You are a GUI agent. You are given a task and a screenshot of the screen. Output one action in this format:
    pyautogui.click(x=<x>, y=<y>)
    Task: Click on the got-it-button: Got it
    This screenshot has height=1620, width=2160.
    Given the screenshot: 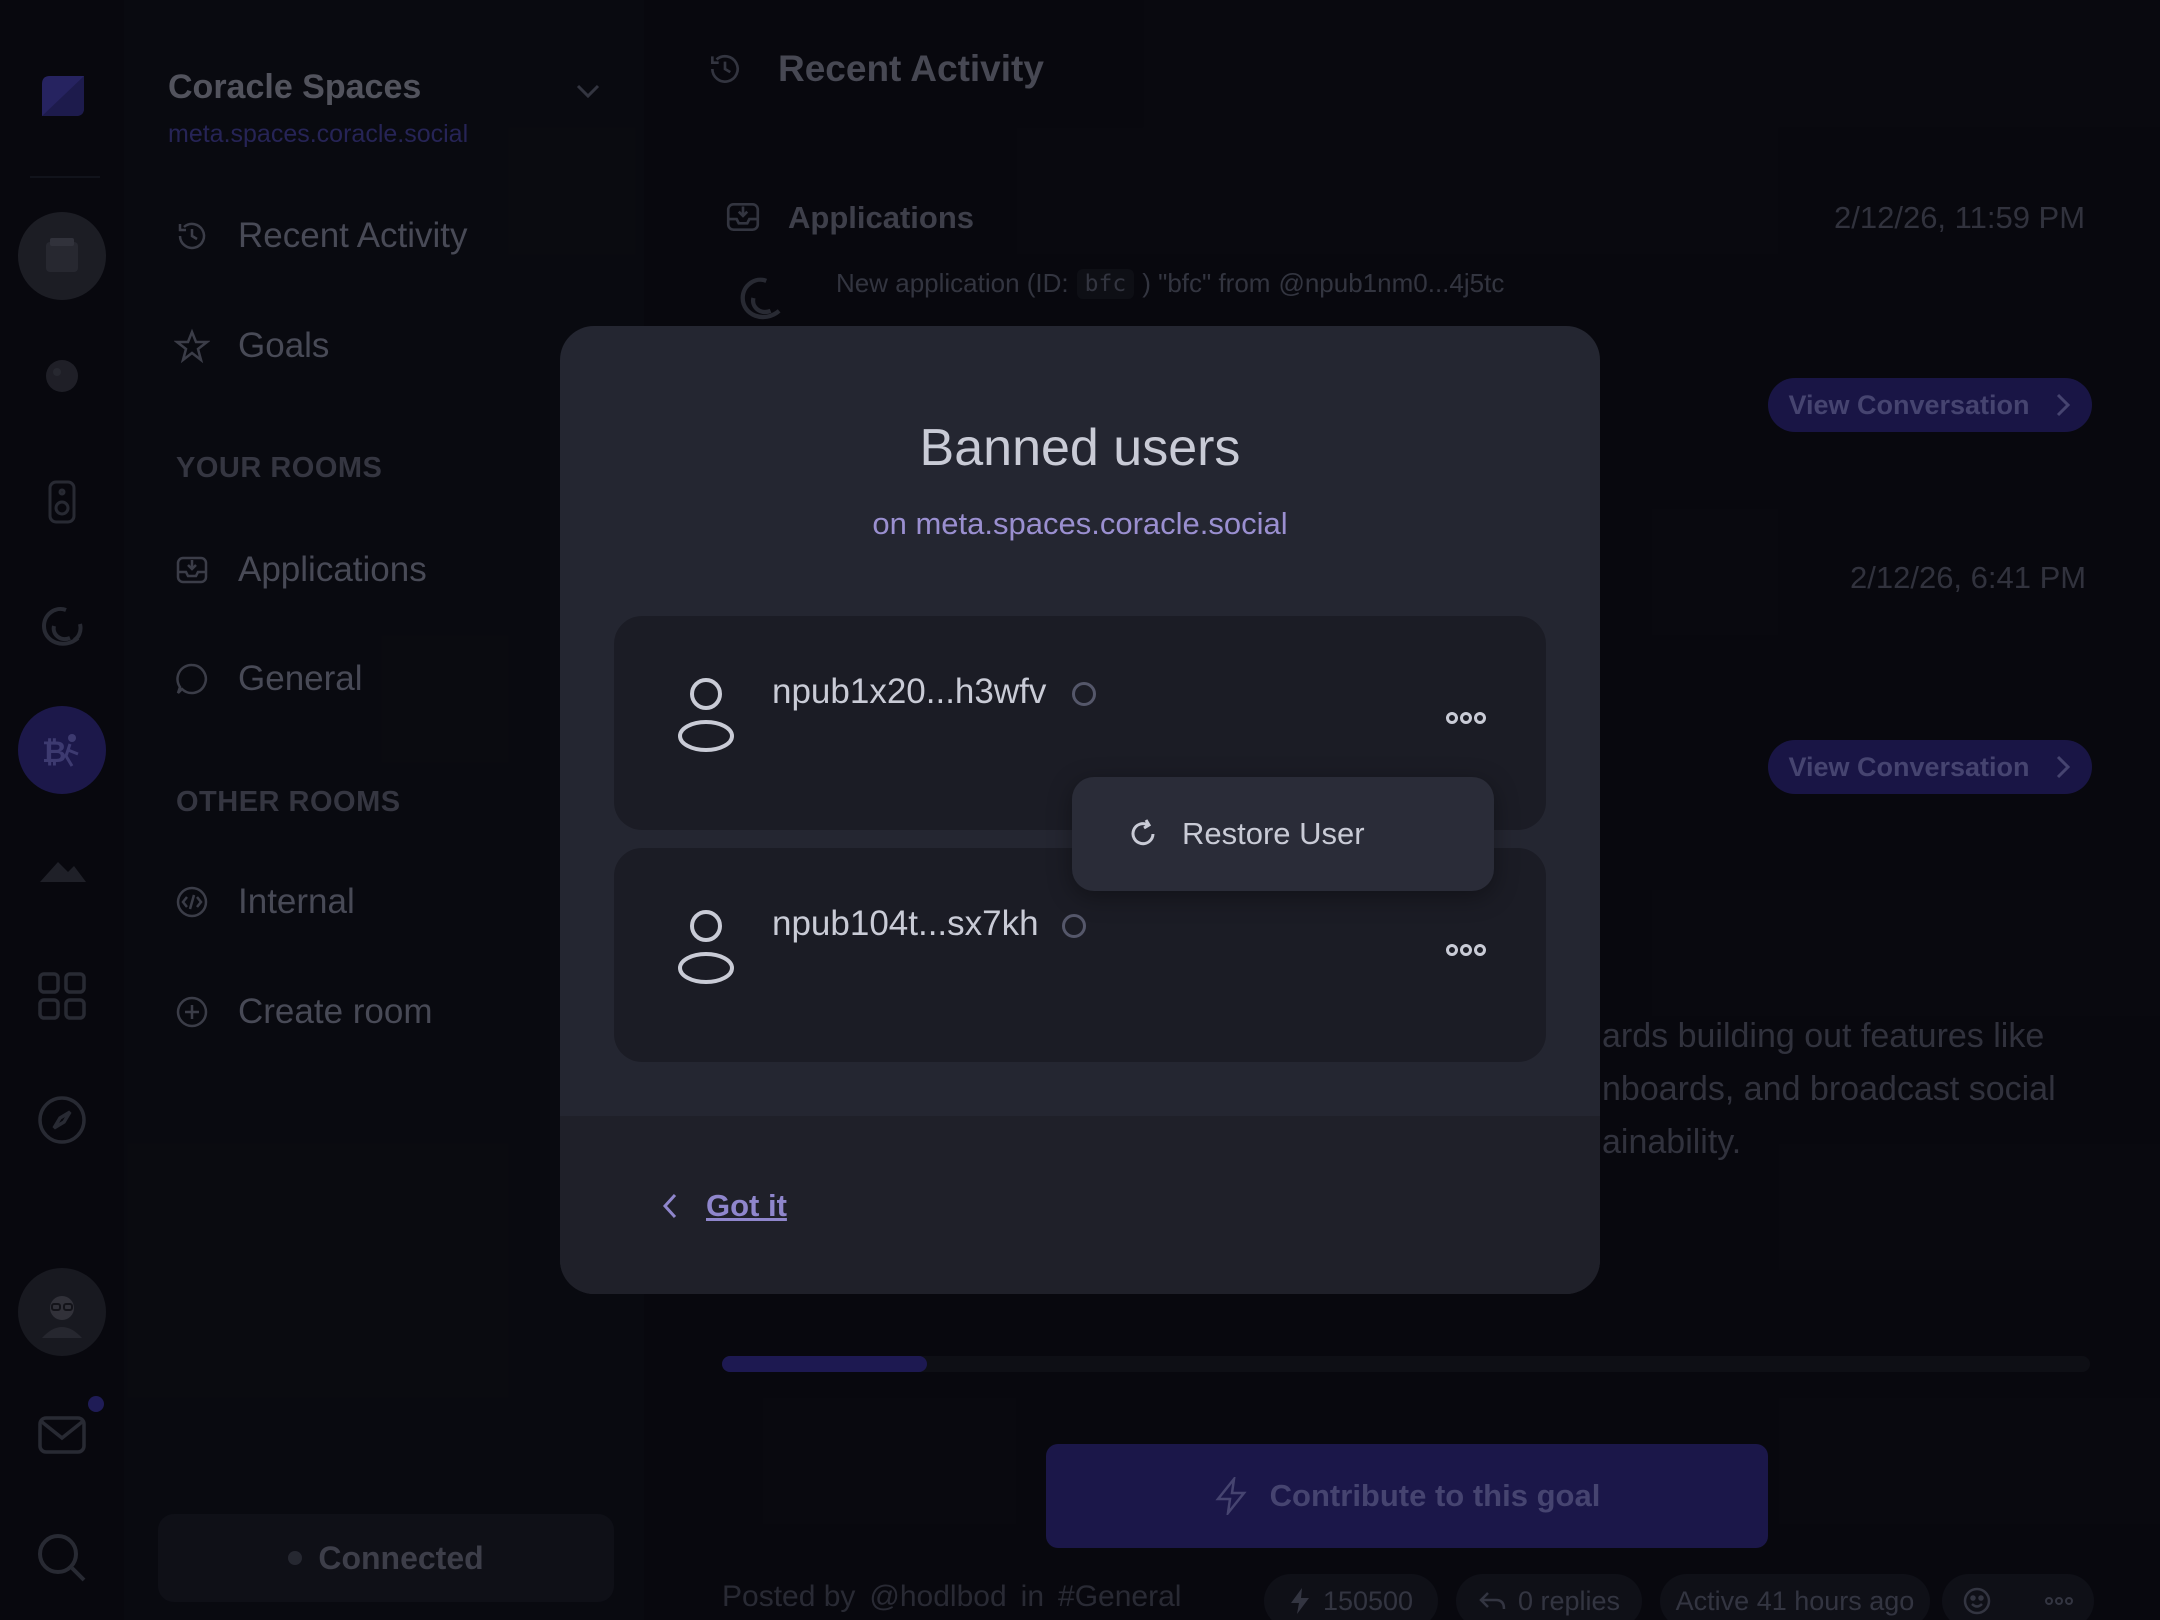 What is the action you would take?
    pyautogui.click(x=723, y=1206)
    